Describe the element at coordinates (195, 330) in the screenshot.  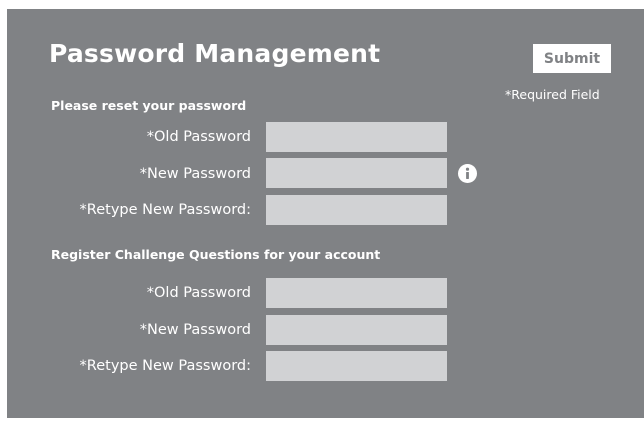
I see `challenge-new-password-label: *New Password` at that location.